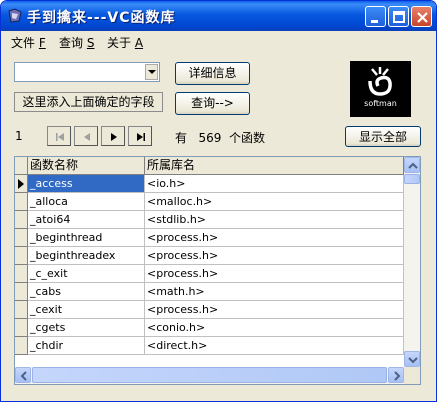 This screenshot has width=437, height=402. I want to click on current-row-arrow-icon, so click(21, 184).